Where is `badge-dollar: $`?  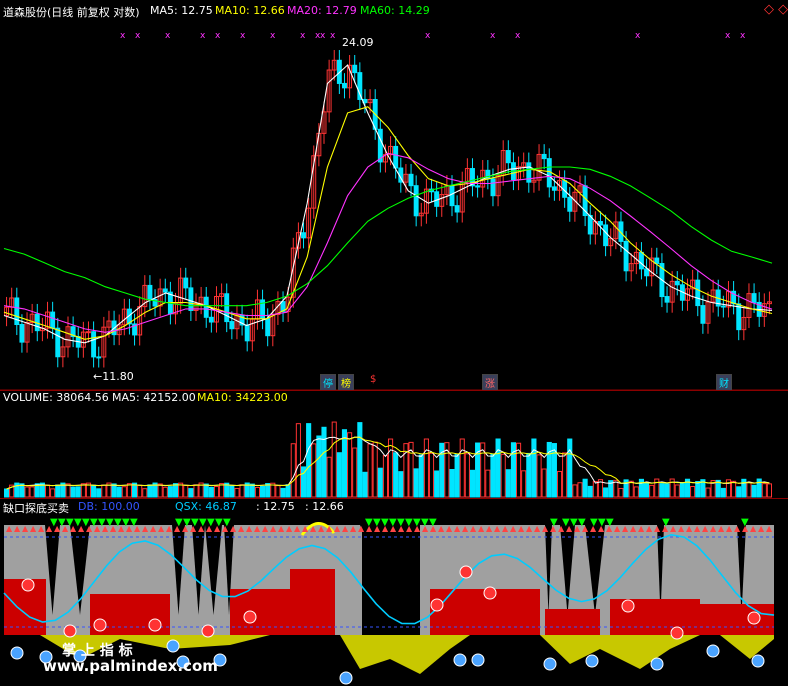
badge-dollar: $ is located at coordinates (373, 379).